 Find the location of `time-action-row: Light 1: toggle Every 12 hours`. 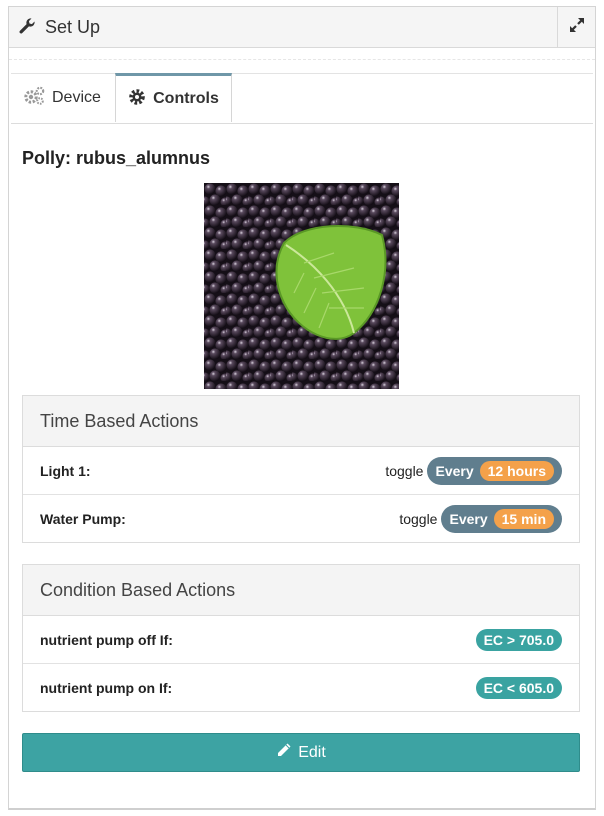

time-action-row: Light 1: toggle Every 12 hours is located at coordinates (301, 471).